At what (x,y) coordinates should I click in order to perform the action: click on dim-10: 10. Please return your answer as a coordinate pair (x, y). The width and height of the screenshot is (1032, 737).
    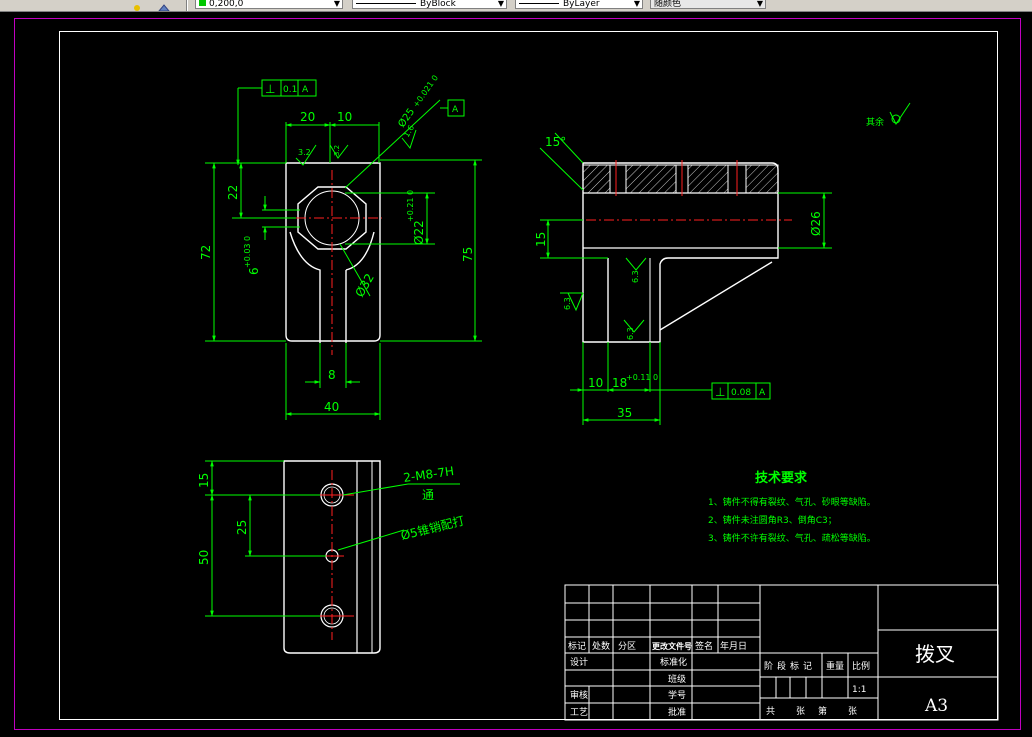
    Looking at the image, I should click on (344, 117).